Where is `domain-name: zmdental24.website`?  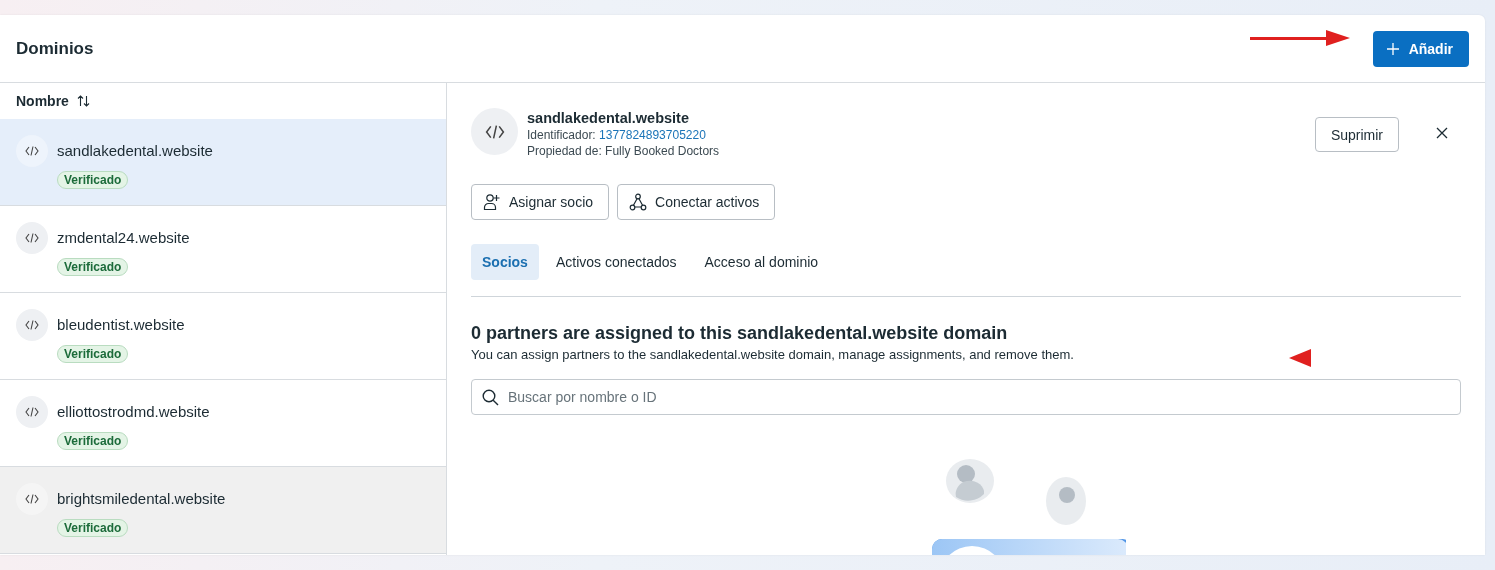 domain-name: zmdental24.website is located at coordinates (124, 238).